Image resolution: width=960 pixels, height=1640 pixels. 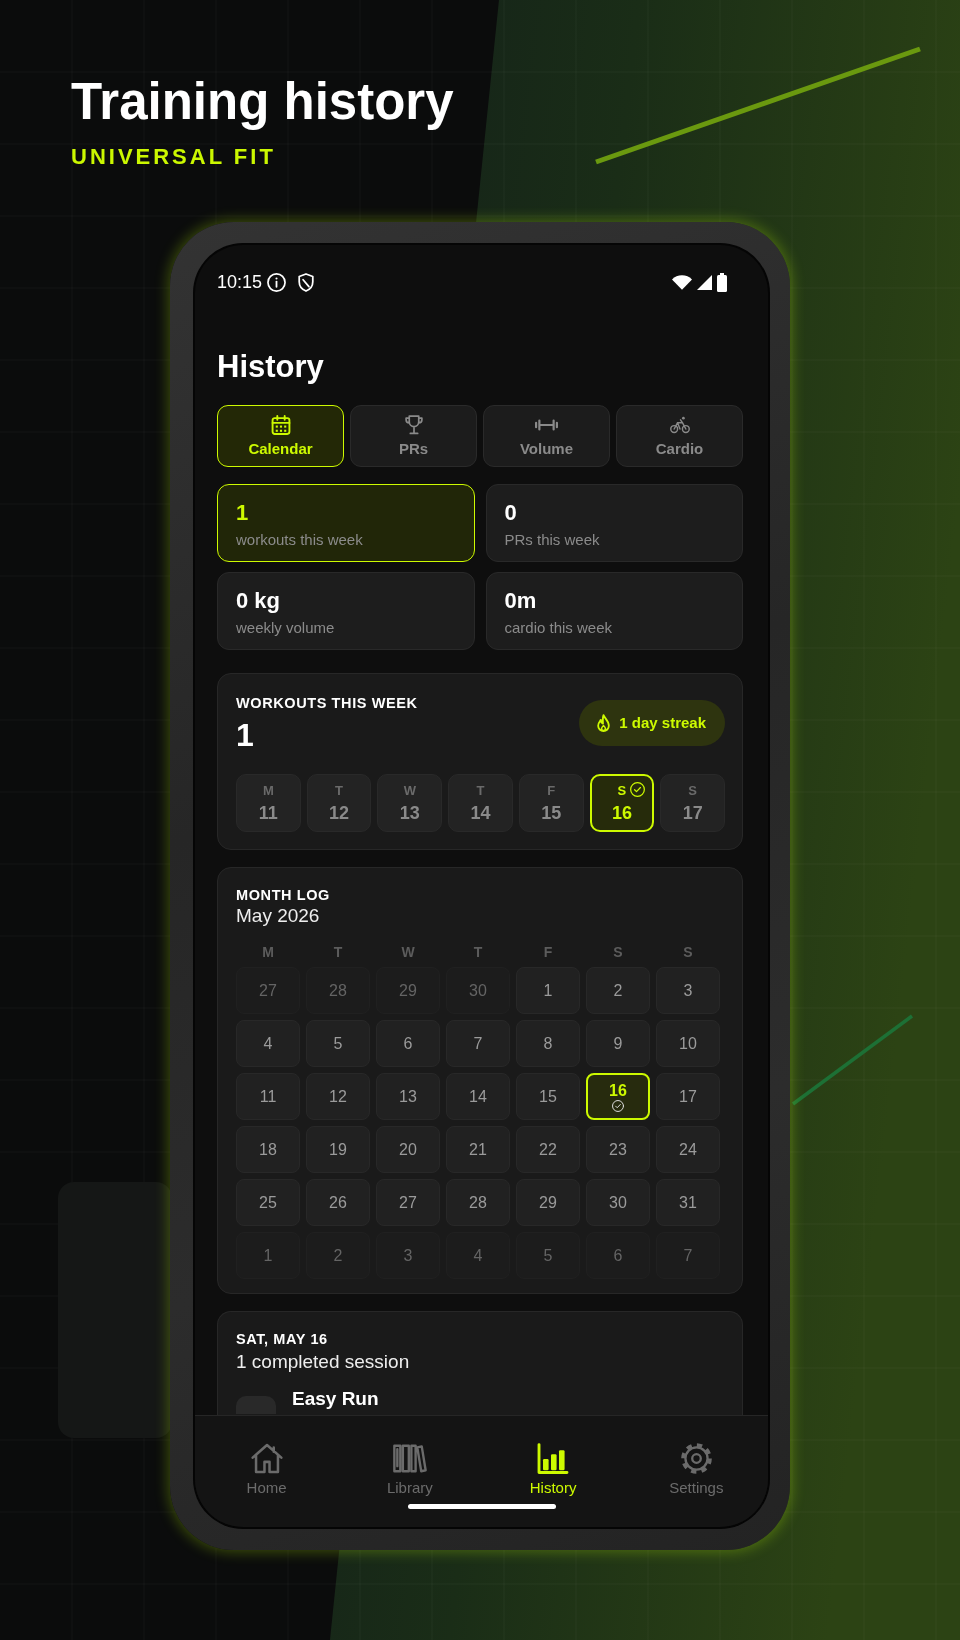 What do you see at coordinates (413, 436) in the screenshot?
I see `tab: PRs` at bounding box center [413, 436].